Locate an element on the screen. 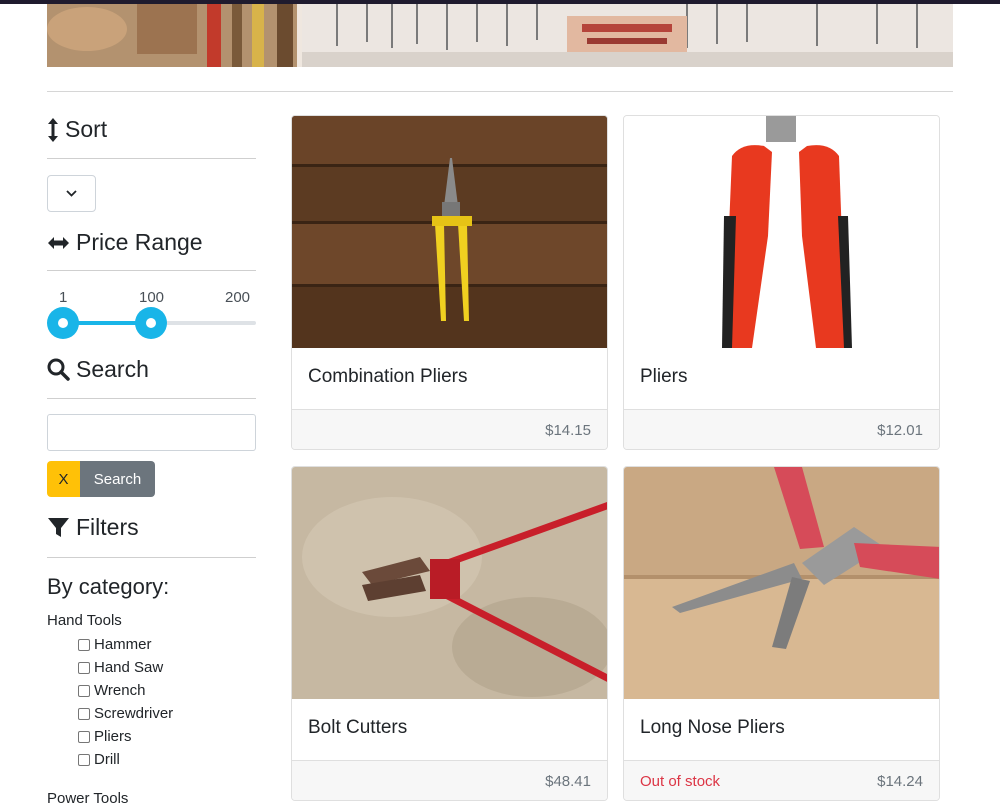 This screenshot has width=1000, height=807. filter-label: Pliers is located at coordinates (113, 736).